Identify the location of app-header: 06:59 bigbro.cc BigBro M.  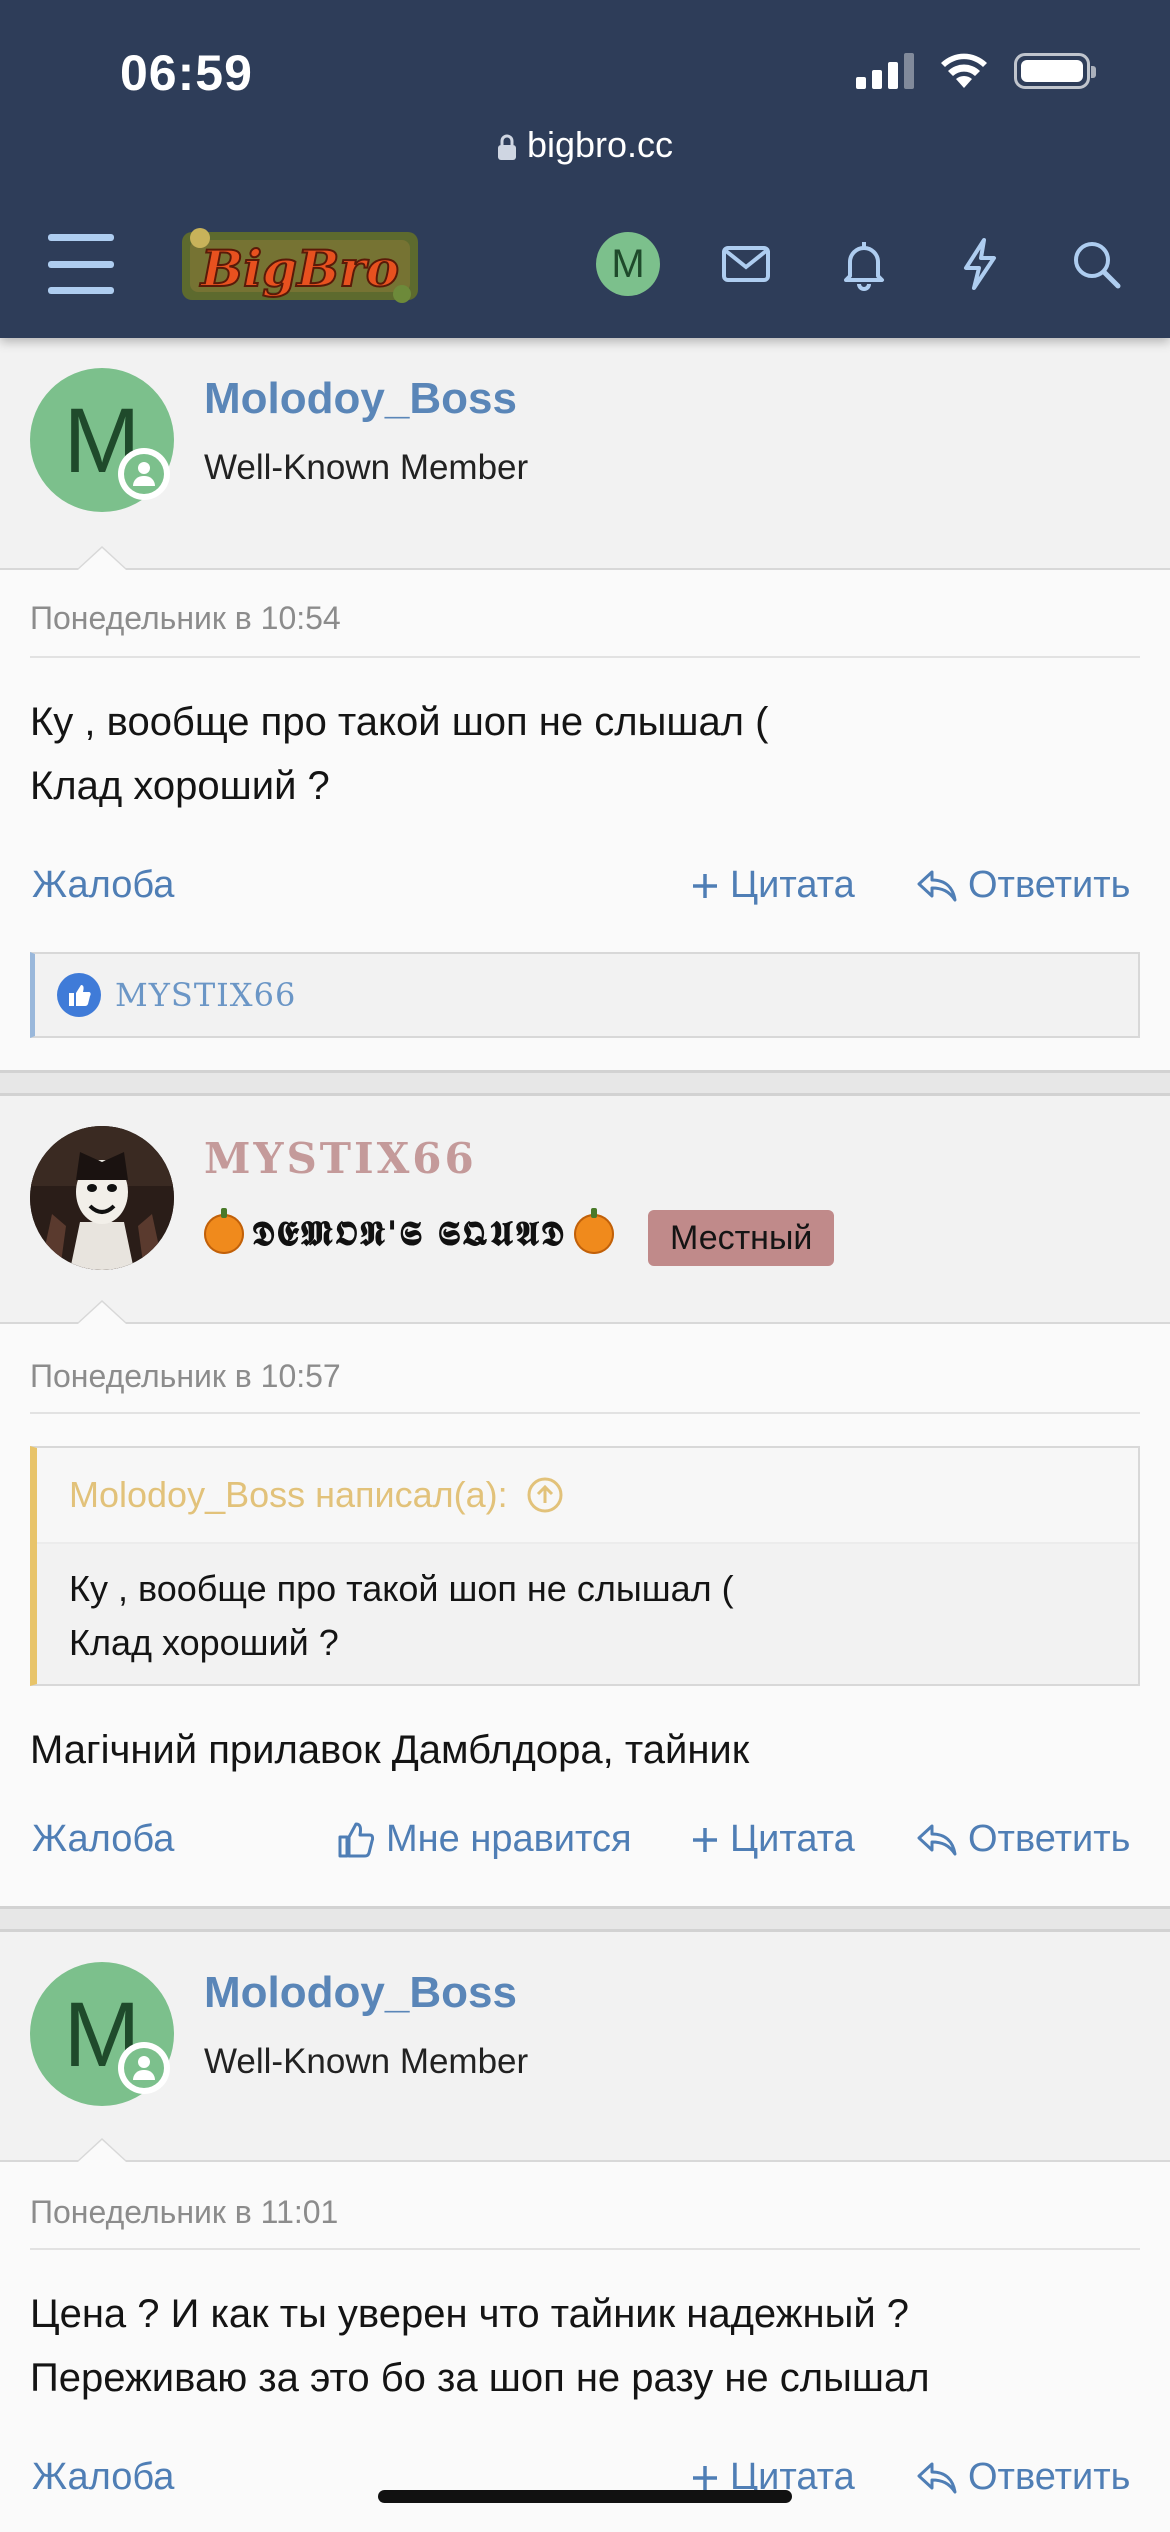
(585, 169).